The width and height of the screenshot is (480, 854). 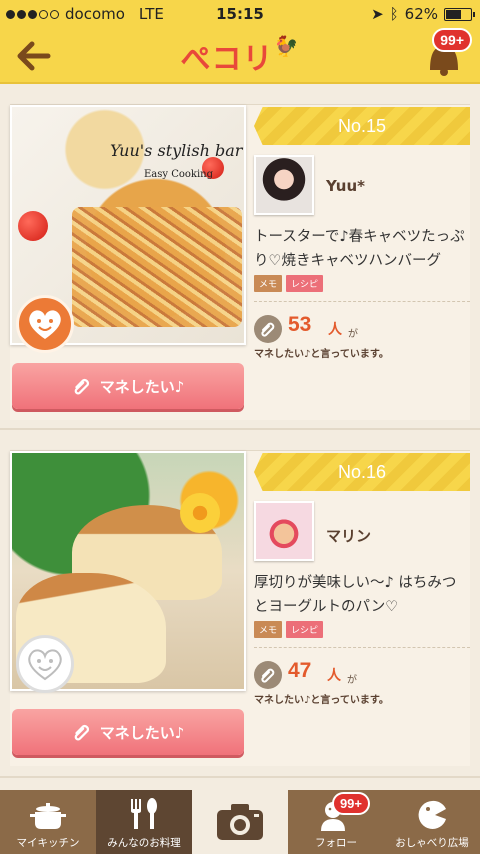 What do you see at coordinates (362, 126) in the screenshot?
I see `rank-ribbon: No.15` at bounding box center [362, 126].